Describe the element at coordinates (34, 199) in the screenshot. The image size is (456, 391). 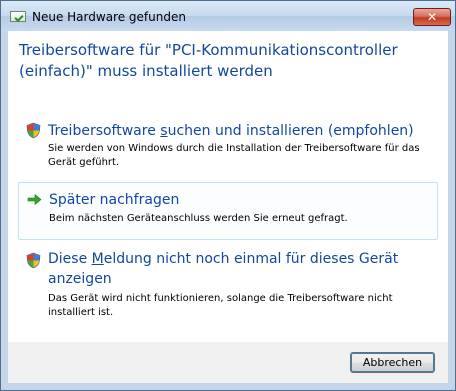
I see `green-arrow-icon` at that location.